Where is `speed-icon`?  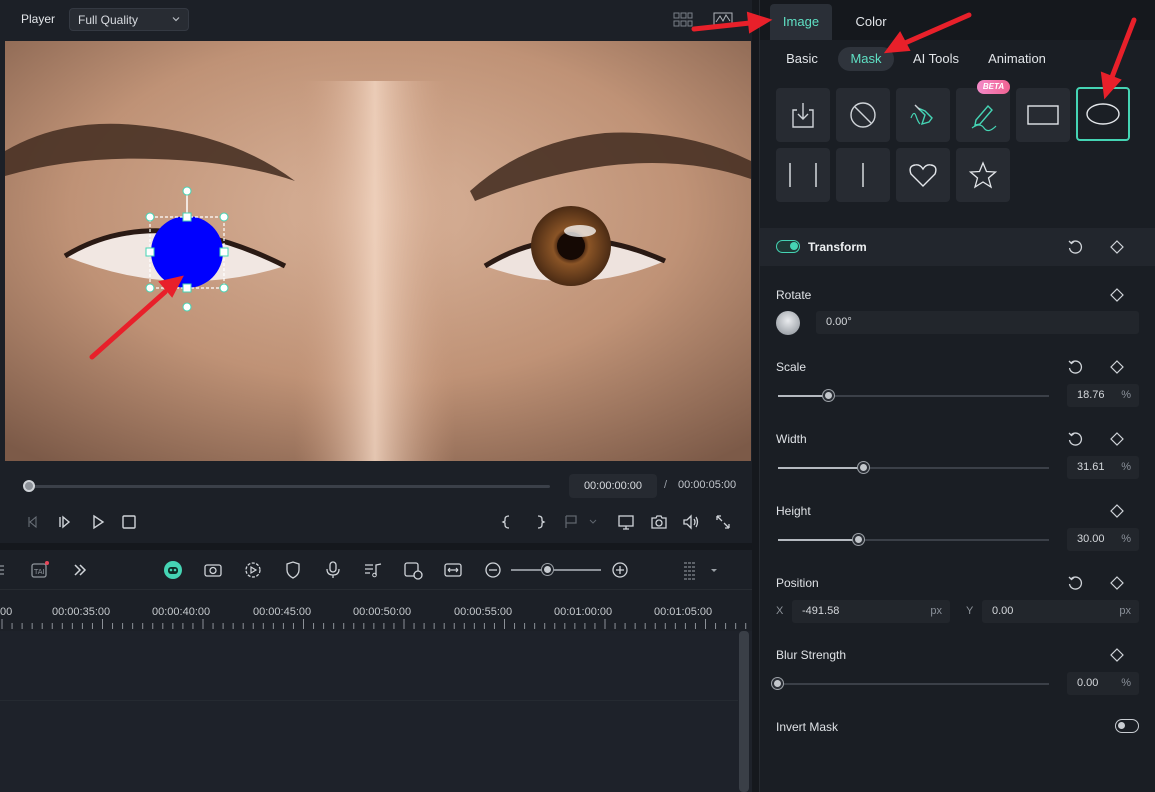 speed-icon is located at coordinates (253, 570).